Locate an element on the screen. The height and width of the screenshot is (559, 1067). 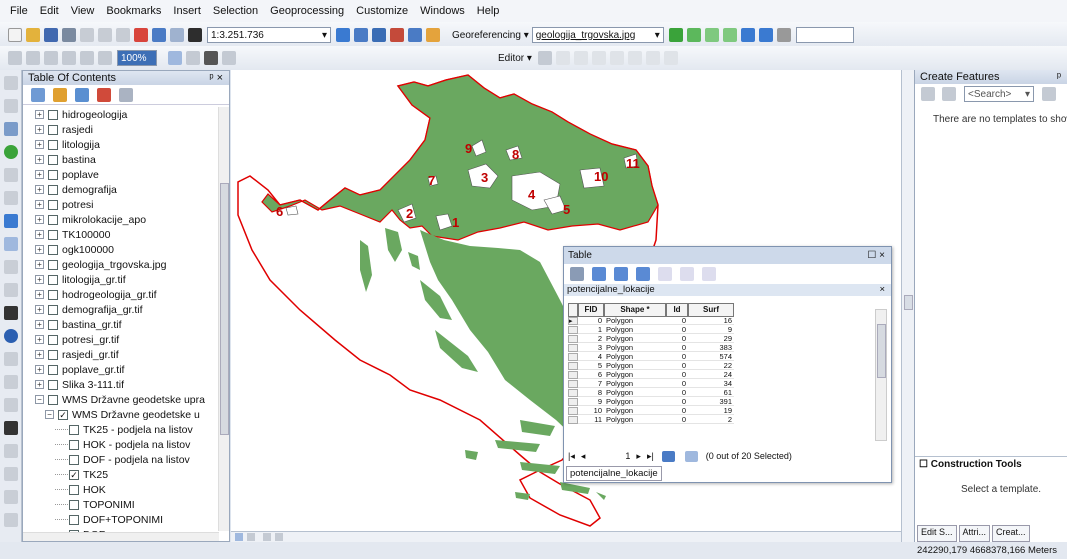
table-cell: 22 is located at coordinates (711, 366).